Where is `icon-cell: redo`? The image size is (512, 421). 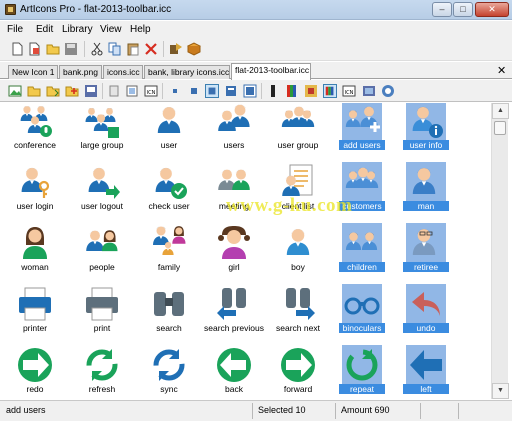
icon-cell: redo is located at coordinates (35, 373).